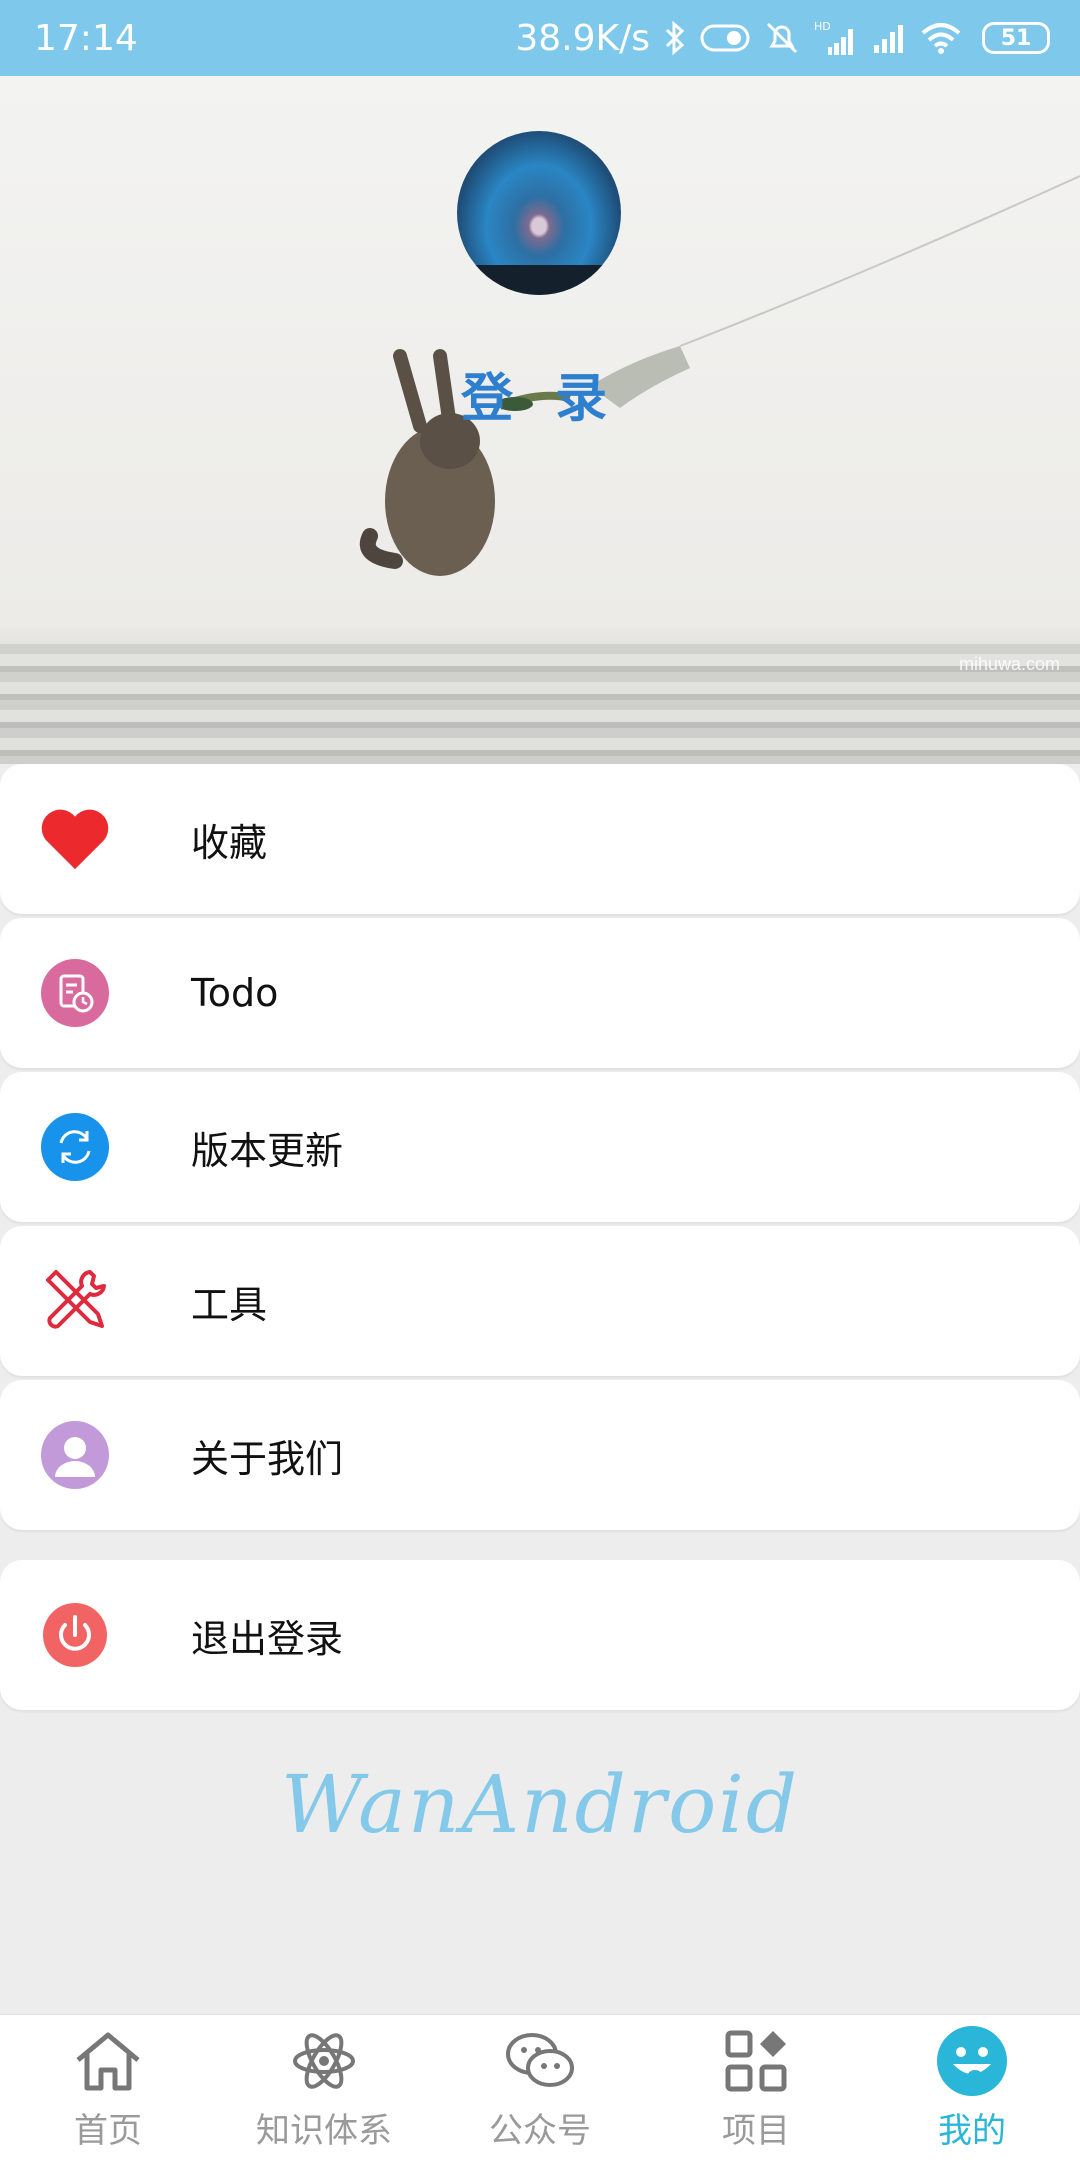 The image size is (1080, 2160). Describe the element at coordinates (836, 38) in the screenshot. I see `hd-signal-icon: HD` at that location.